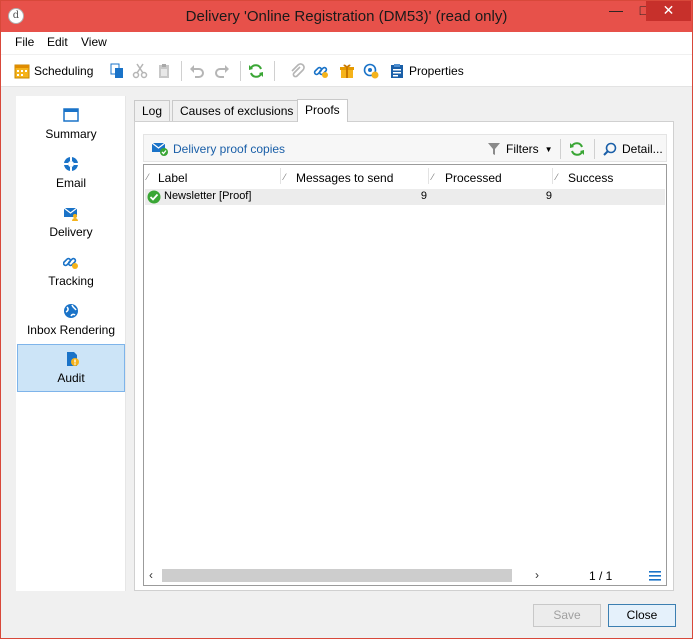 The width and height of the screenshot is (693, 639). I want to click on menu-edit: Edit, so click(57, 42).